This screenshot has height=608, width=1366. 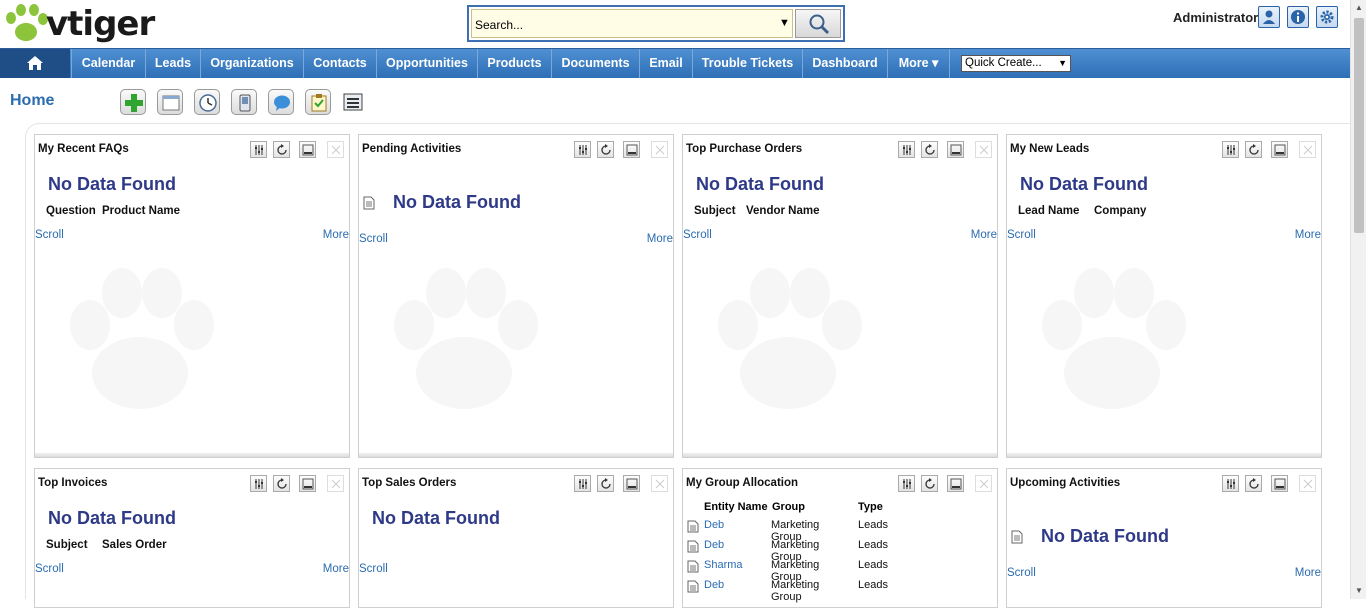 What do you see at coordinates (318, 102) in the screenshot?
I see `notebook-button` at bounding box center [318, 102].